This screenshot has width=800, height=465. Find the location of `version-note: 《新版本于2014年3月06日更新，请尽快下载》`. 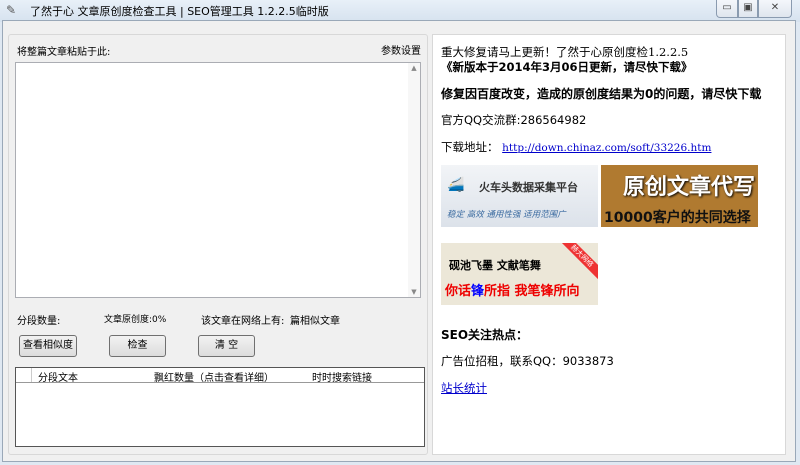

version-note: 《新版本于2014年3月06日更新，请尽快下载》 is located at coordinates (567, 67).